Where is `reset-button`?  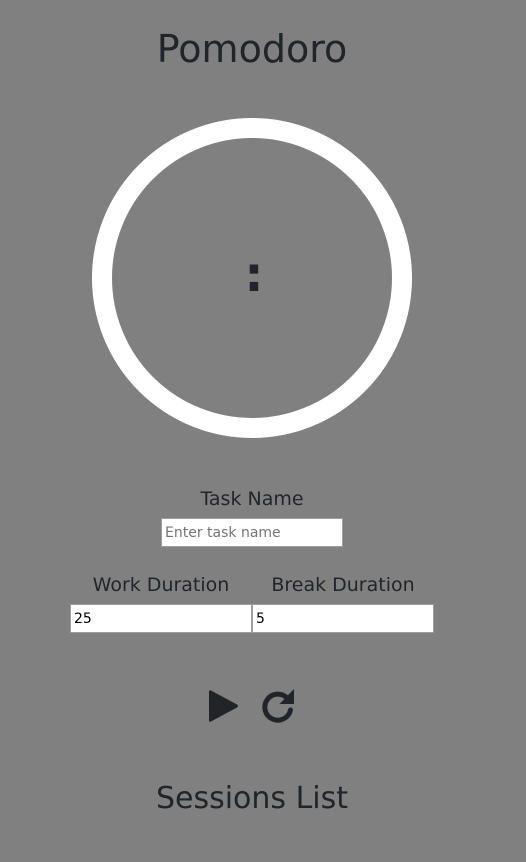
reset-button is located at coordinates (278, 706).